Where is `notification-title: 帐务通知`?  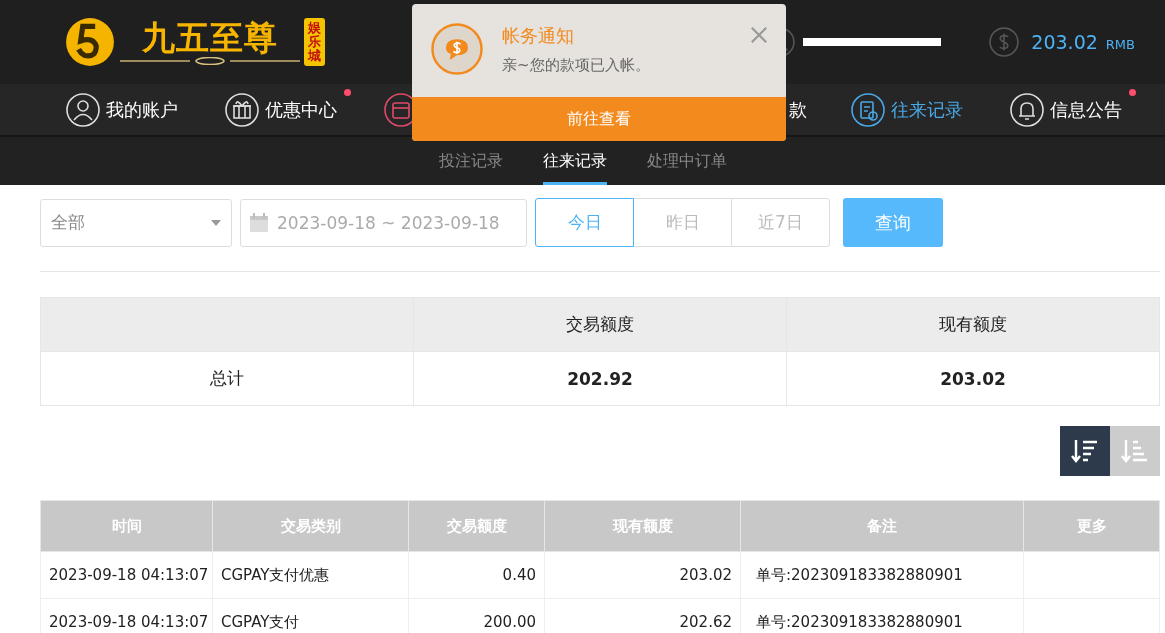
notification-title: 帐务通知 is located at coordinates (538, 36).